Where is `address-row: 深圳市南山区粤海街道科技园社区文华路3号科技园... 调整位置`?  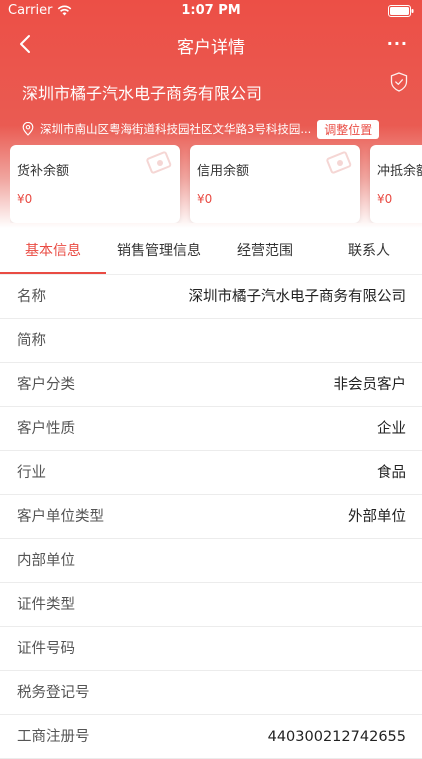 address-row: 深圳市南山区粤海街道科技园社区文华路3号科技园... 调整位置 is located at coordinates (217, 129).